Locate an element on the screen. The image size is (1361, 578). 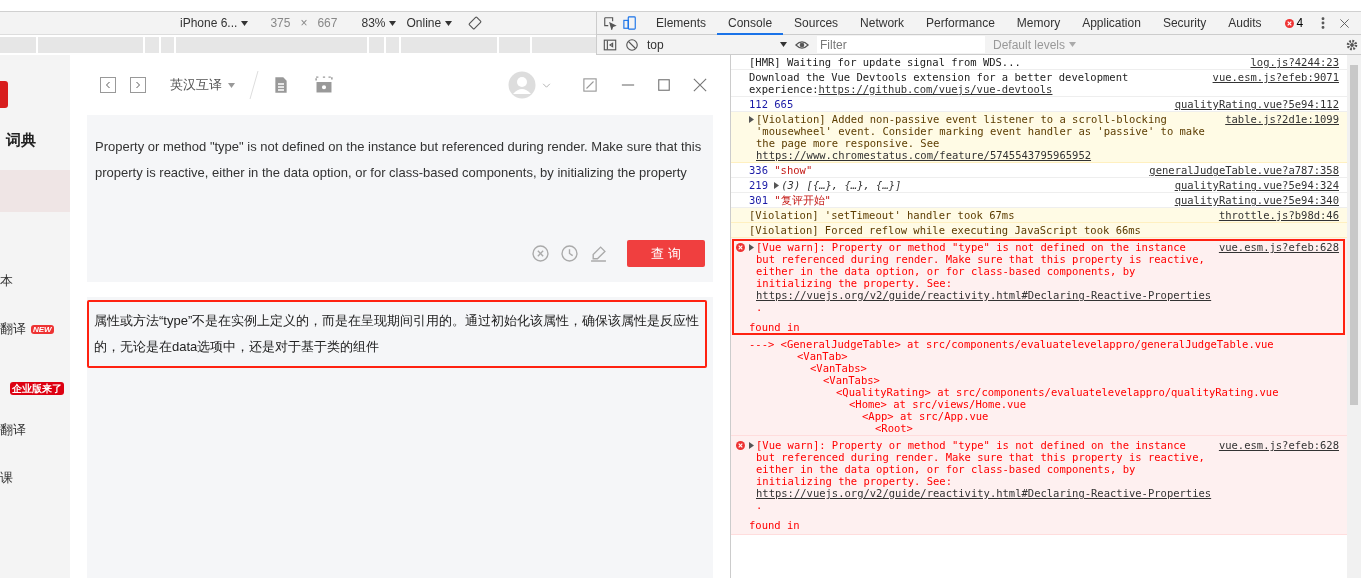
trace-line: <Root> is located at coordinates (894, 428).